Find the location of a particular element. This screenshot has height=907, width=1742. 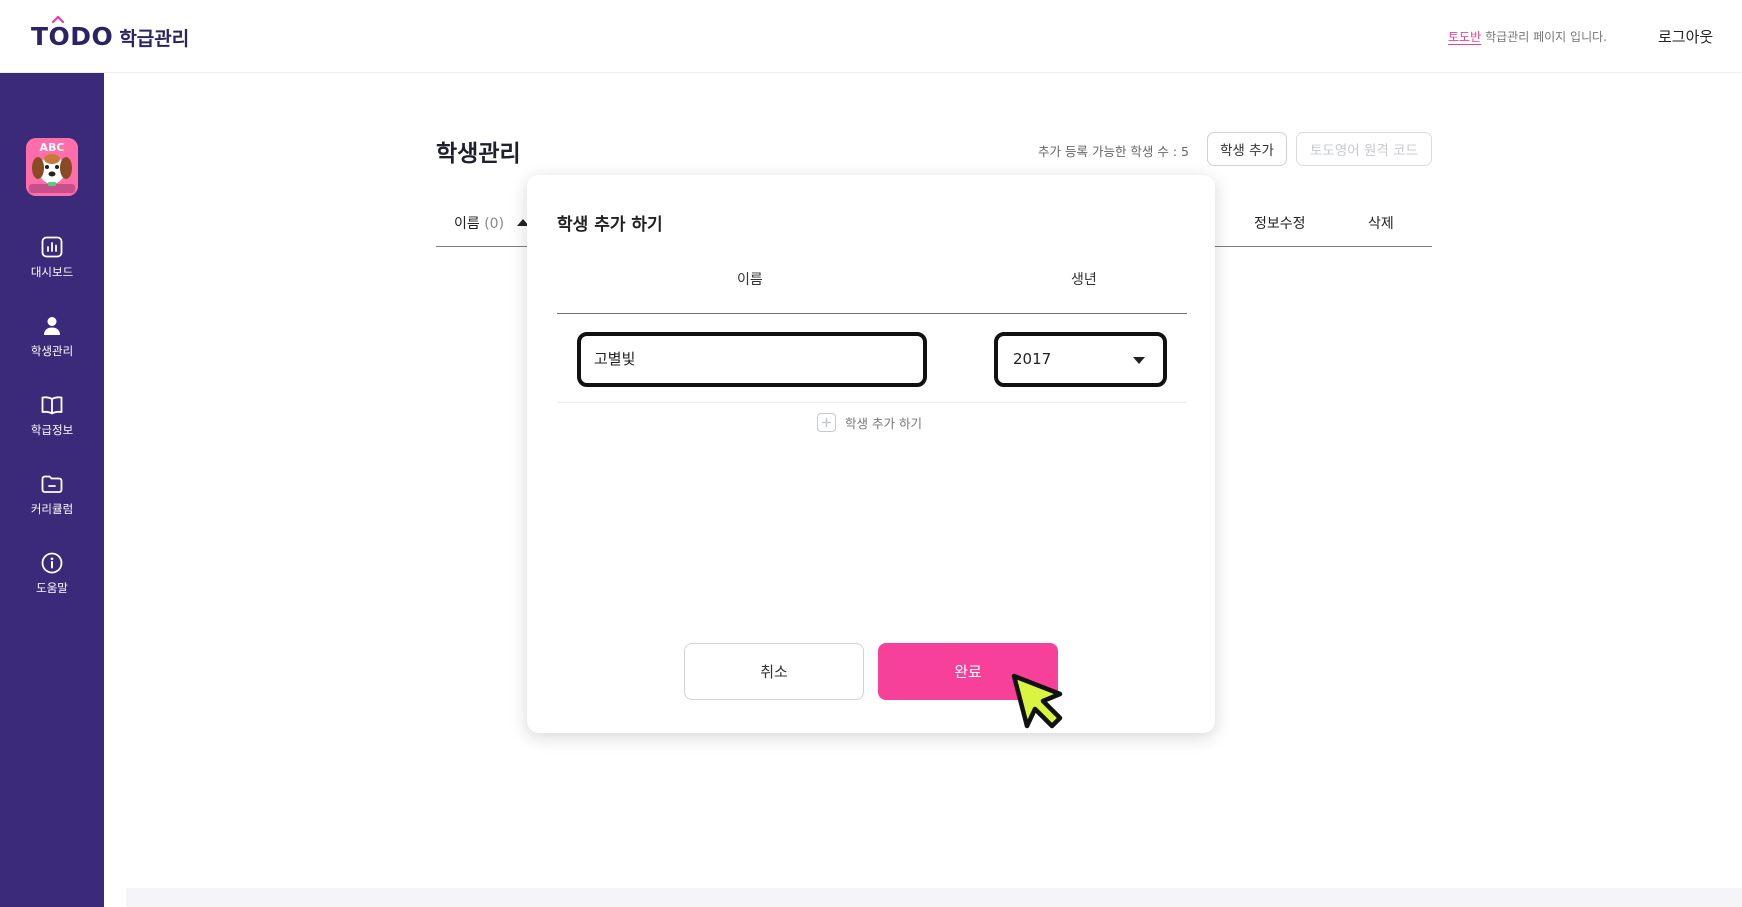

book-icon is located at coordinates (52, 405).